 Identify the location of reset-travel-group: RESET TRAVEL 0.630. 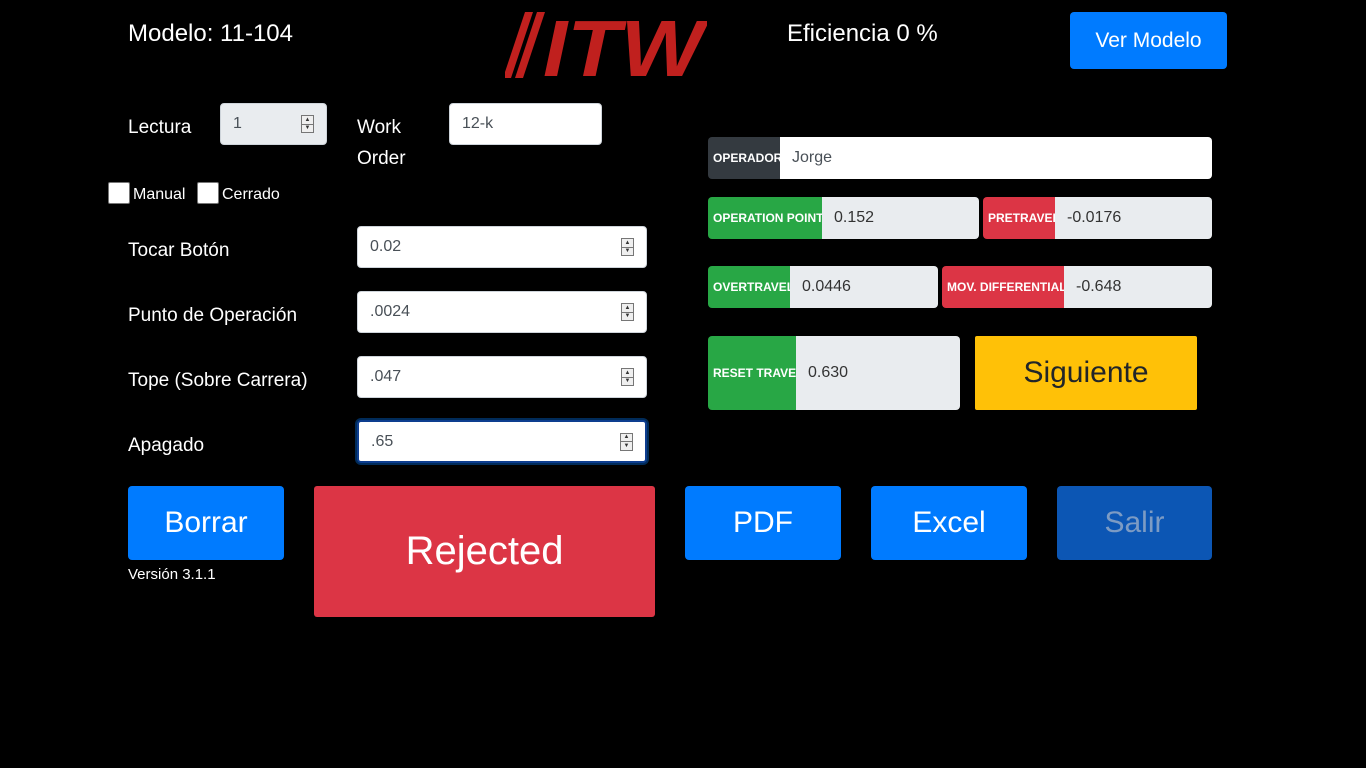
(834, 373).